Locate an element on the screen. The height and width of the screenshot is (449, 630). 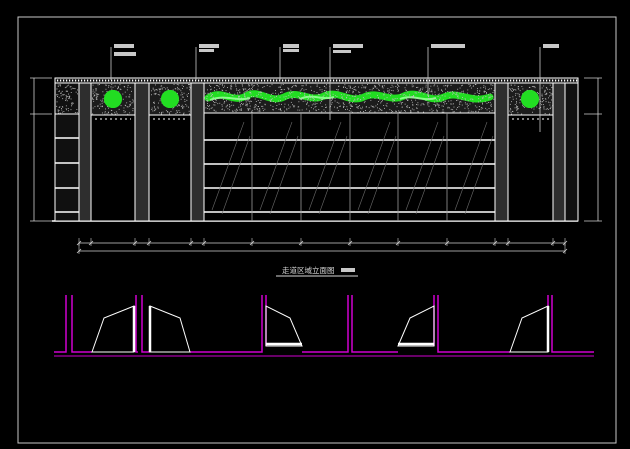
drawing-title: 走道区域立面图 is located at coordinates (308, 270).